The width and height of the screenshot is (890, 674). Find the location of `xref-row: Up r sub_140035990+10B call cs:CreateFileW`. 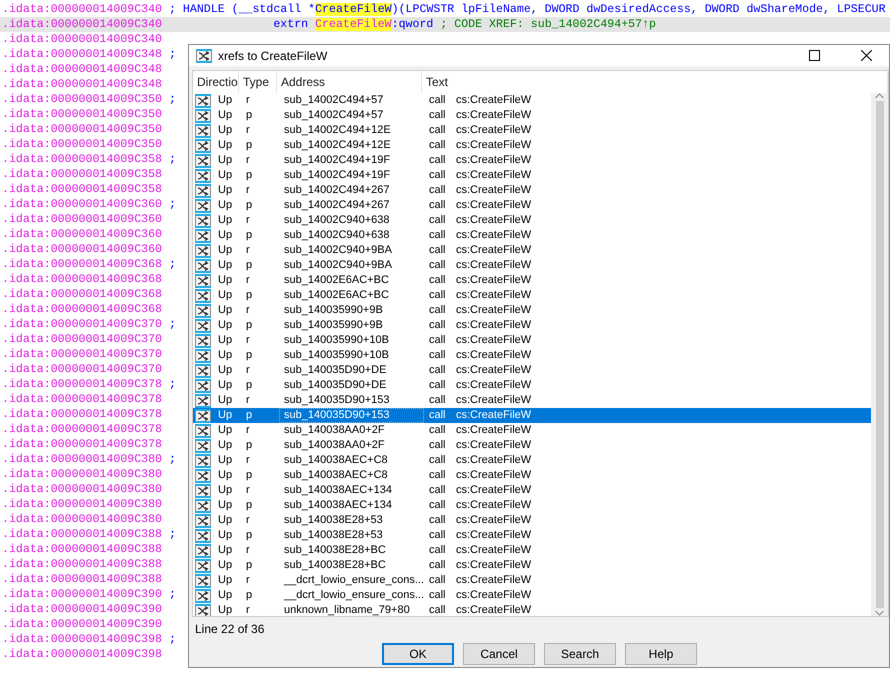

xref-row: Up r sub_140035990+10B call cs:CreateFileW is located at coordinates (532, 340).